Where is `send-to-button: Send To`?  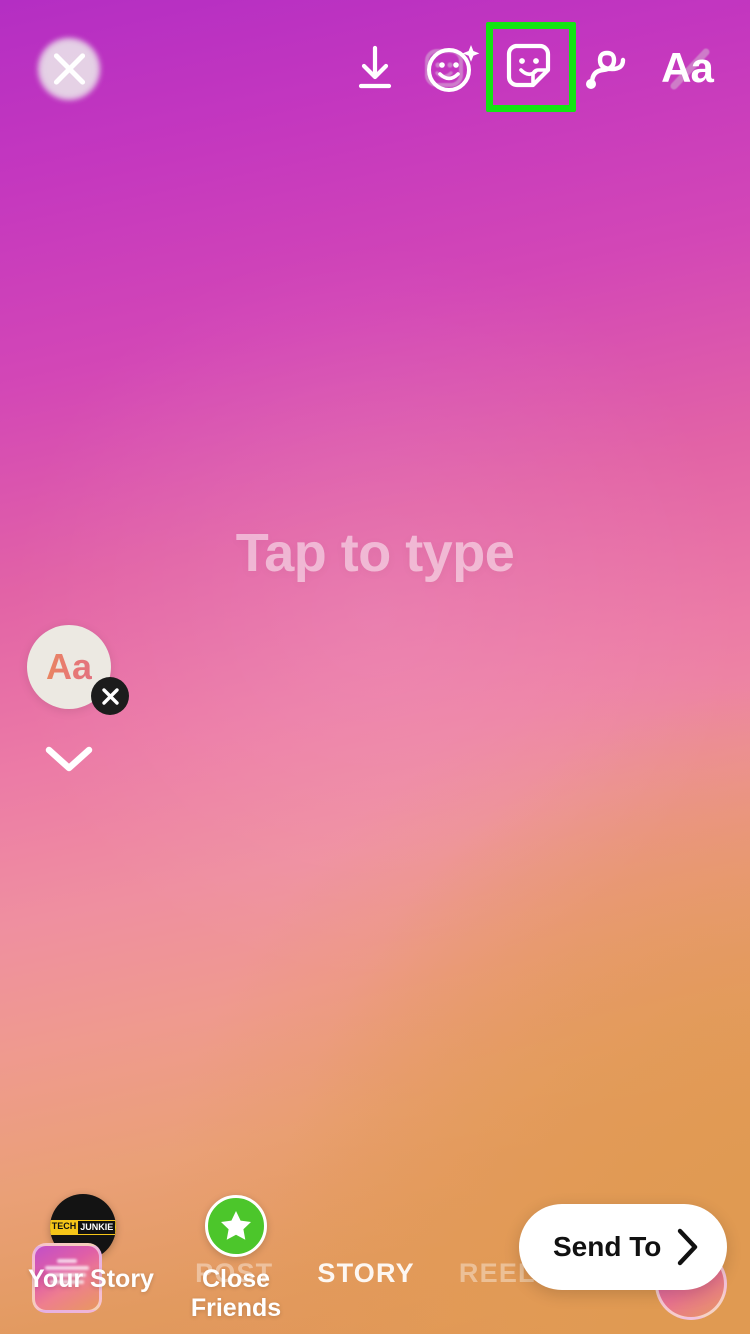
send-to-button: Send To is located at coordinates (623, 1247).